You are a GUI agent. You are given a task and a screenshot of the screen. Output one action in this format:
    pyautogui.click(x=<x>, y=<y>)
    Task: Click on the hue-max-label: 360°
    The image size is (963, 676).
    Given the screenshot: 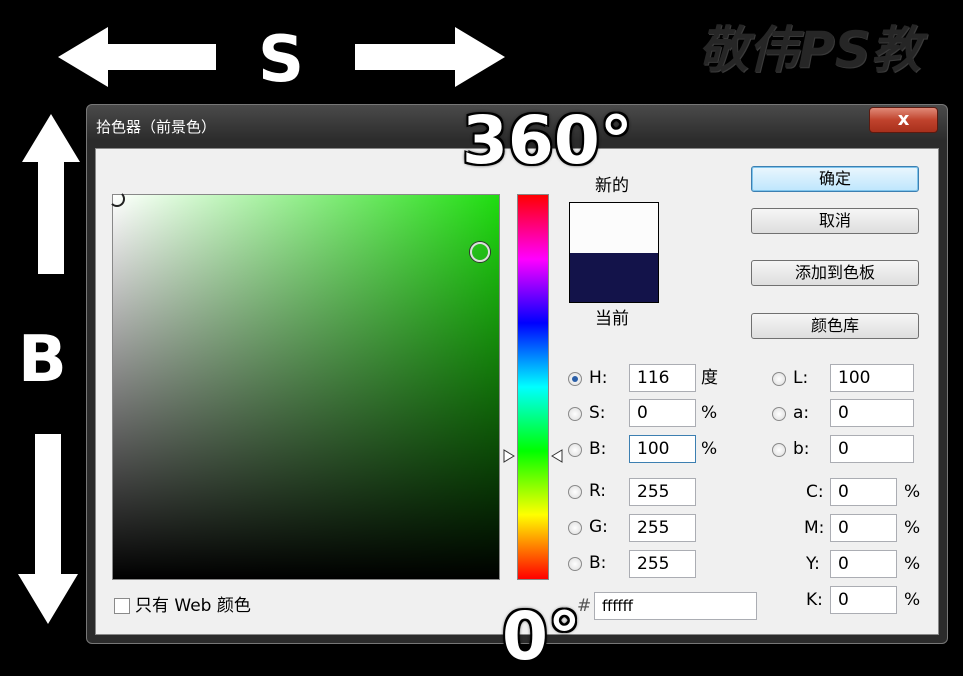 What is the action you would take?
    pyautogui.click(x=547, y=140)
    